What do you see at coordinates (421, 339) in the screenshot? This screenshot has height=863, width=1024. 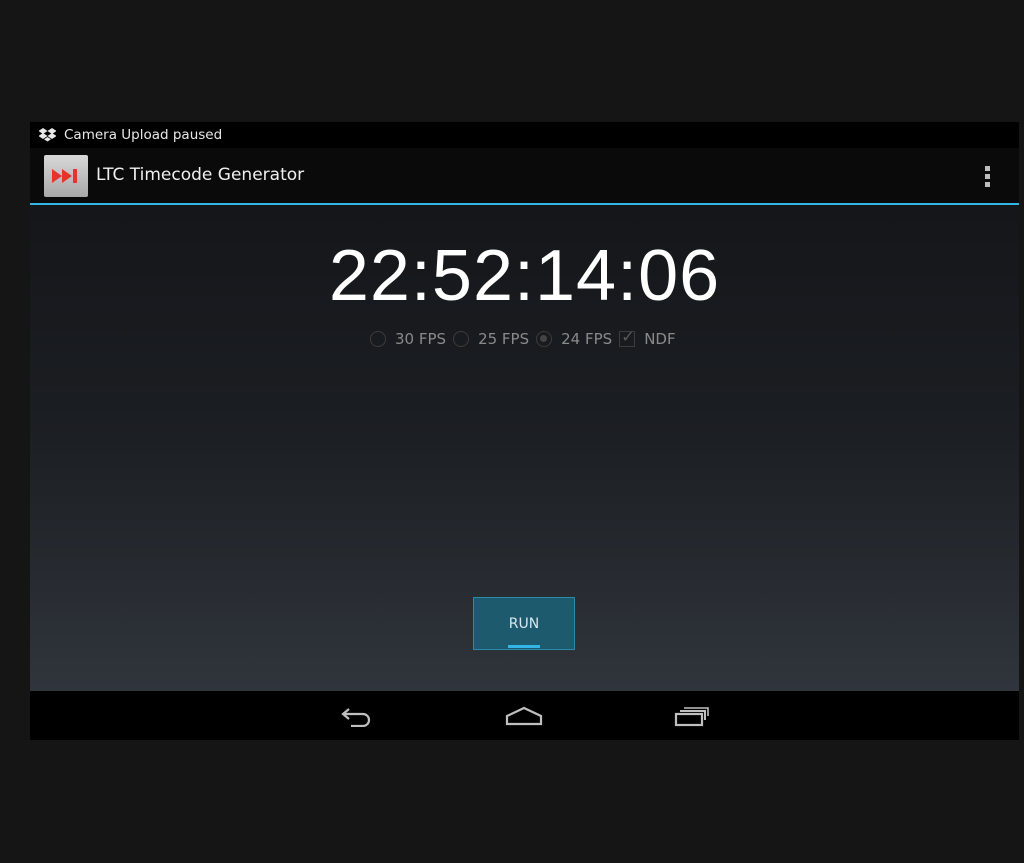 I see `radio-label: 30 FPS` at bounding box center [421, 339].